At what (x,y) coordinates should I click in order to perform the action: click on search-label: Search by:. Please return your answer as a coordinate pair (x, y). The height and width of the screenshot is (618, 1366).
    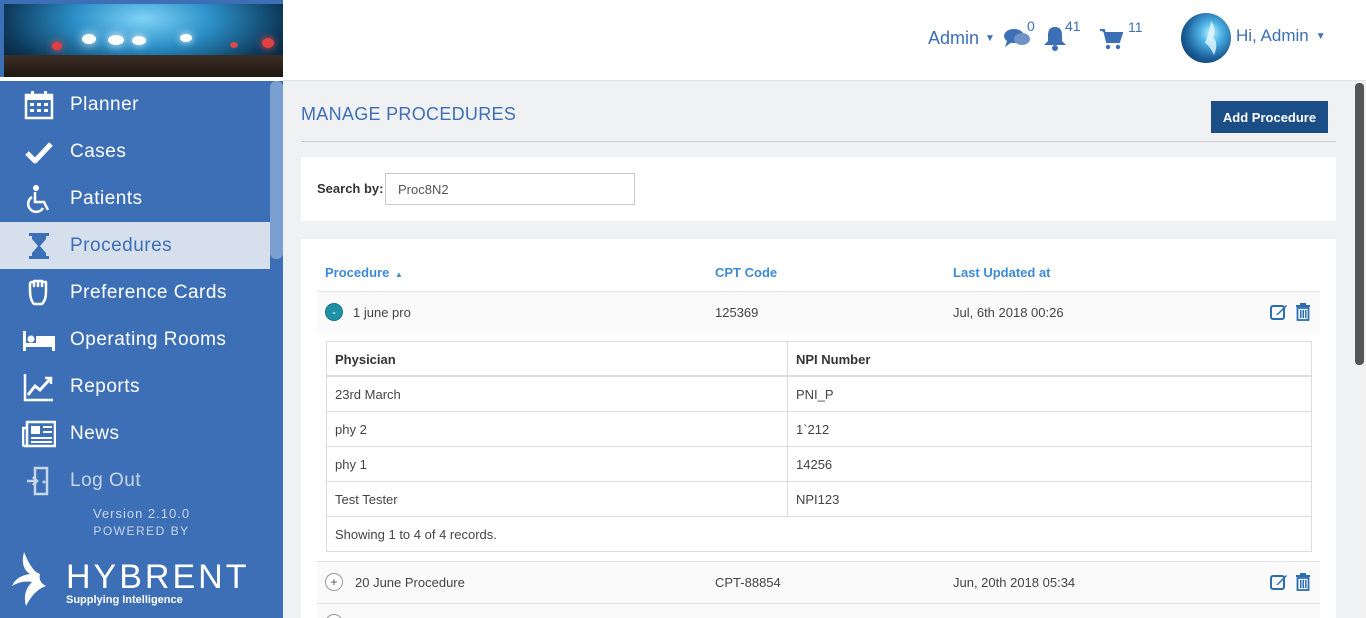
    Looking at the image, I should click on (350, 188).